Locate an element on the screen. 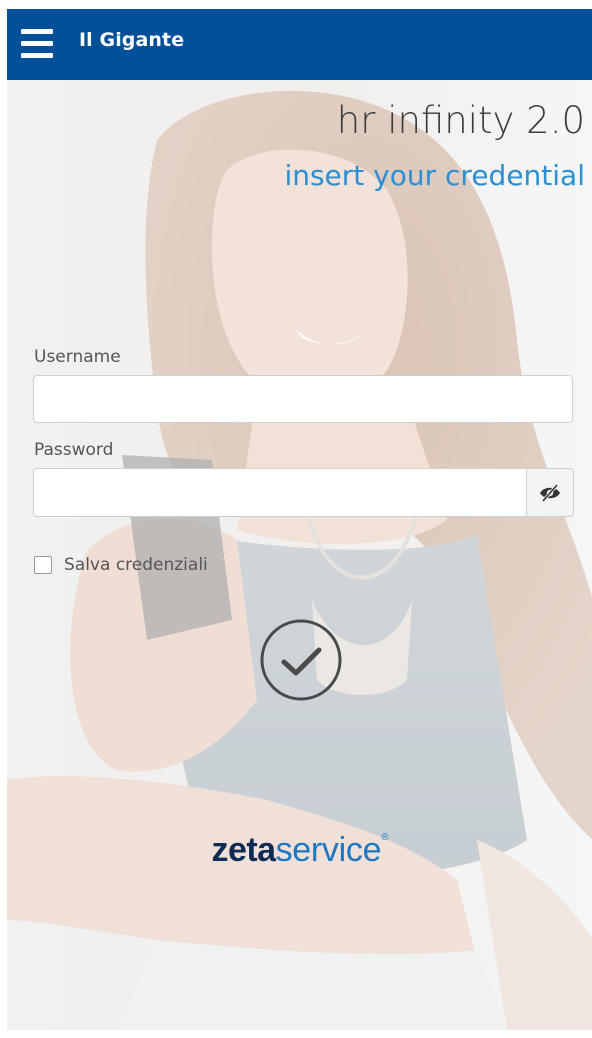 The image size is (592, 1038). remember-credentials-option: Salva credenziali is located at coordinates (121, 565).